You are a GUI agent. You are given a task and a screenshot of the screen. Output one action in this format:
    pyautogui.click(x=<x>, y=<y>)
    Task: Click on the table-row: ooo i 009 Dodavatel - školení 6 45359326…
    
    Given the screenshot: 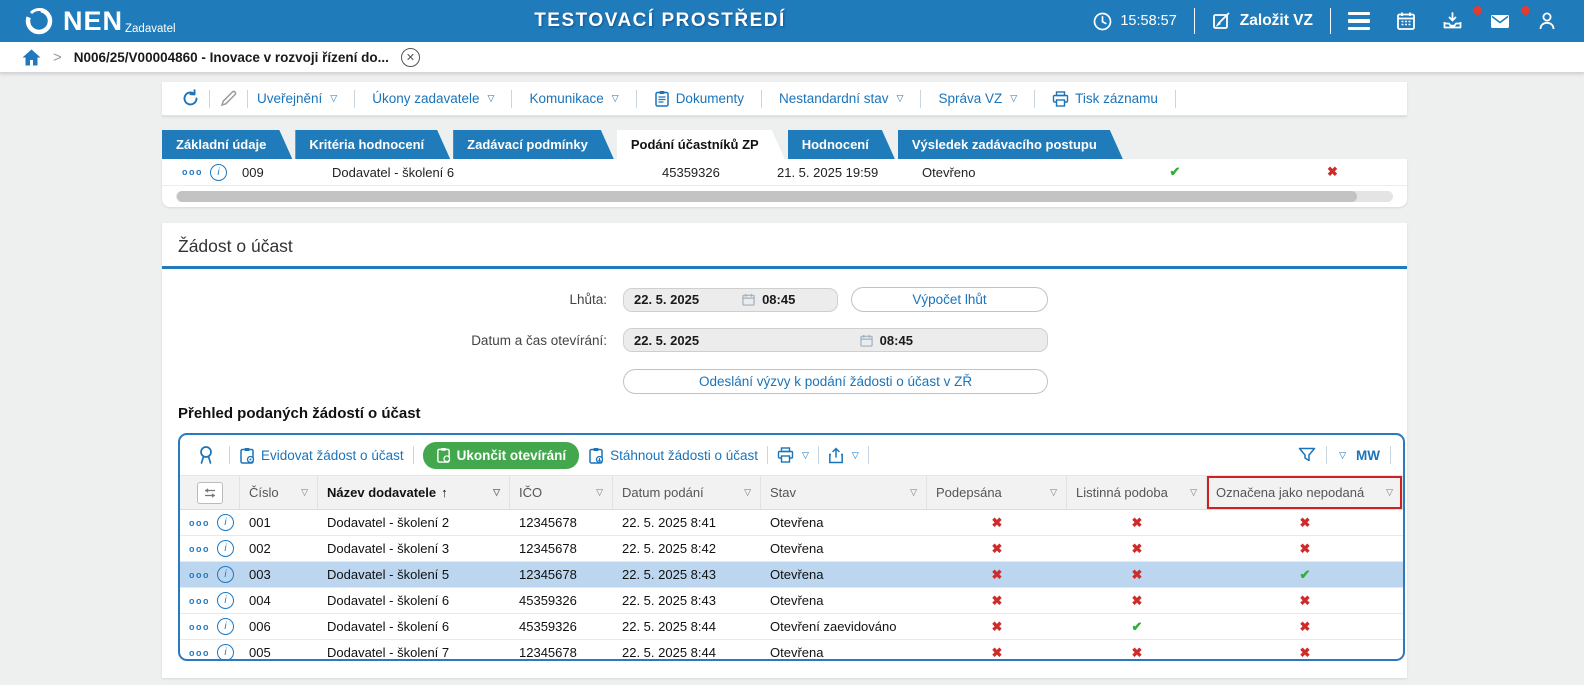 What is the action you would take?
    pyautogui.click(x=784, y=172)
    